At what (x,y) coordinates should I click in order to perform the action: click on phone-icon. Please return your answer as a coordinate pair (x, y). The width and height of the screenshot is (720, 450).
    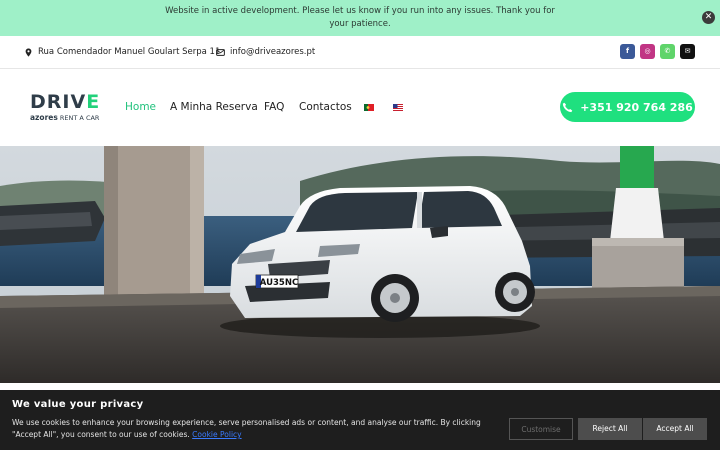
    Looking at the image, I should click on (568, 107).